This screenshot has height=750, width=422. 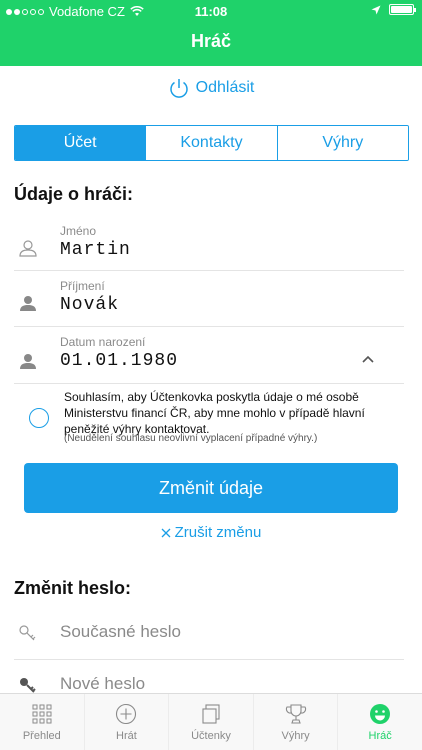 What do you see at coordinates (295, 714) in the screenshot?
I see `trophy-icon` at bounding box center [295, 714].